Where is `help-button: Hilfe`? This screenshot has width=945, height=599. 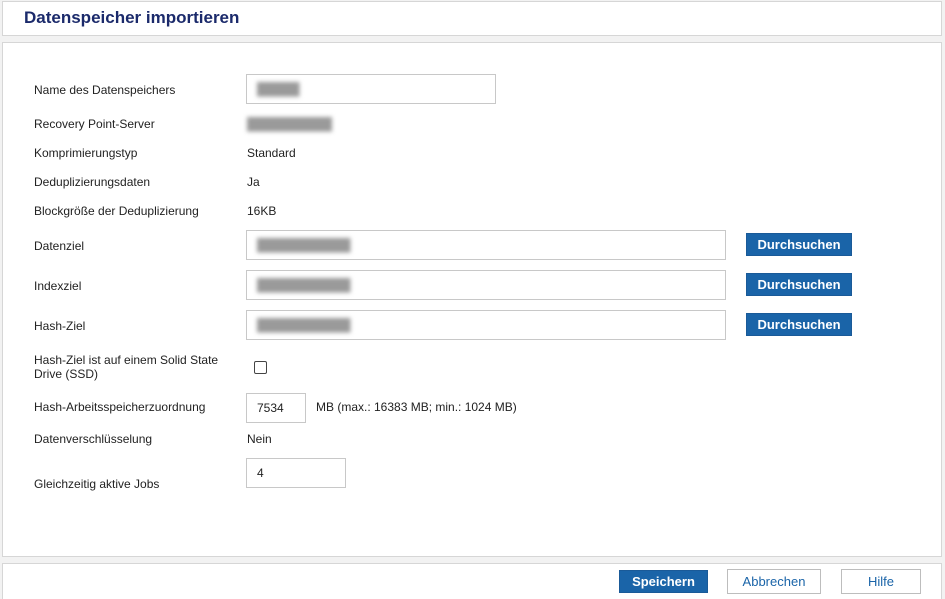 help-button: Hilfe is located at coordinates (881, 581).